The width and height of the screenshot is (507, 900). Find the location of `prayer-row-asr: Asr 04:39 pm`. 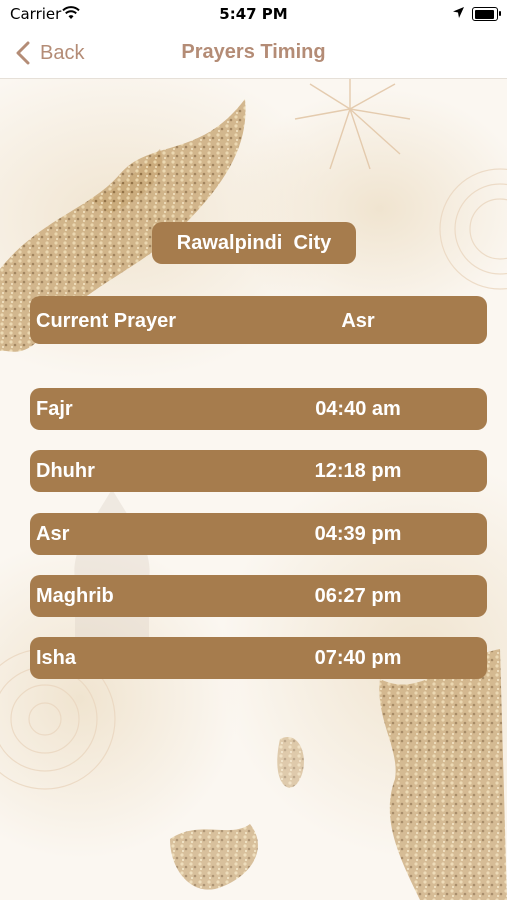

prayer-row-asr: Asr 04:39 pm is located at coordinates (258, 534).